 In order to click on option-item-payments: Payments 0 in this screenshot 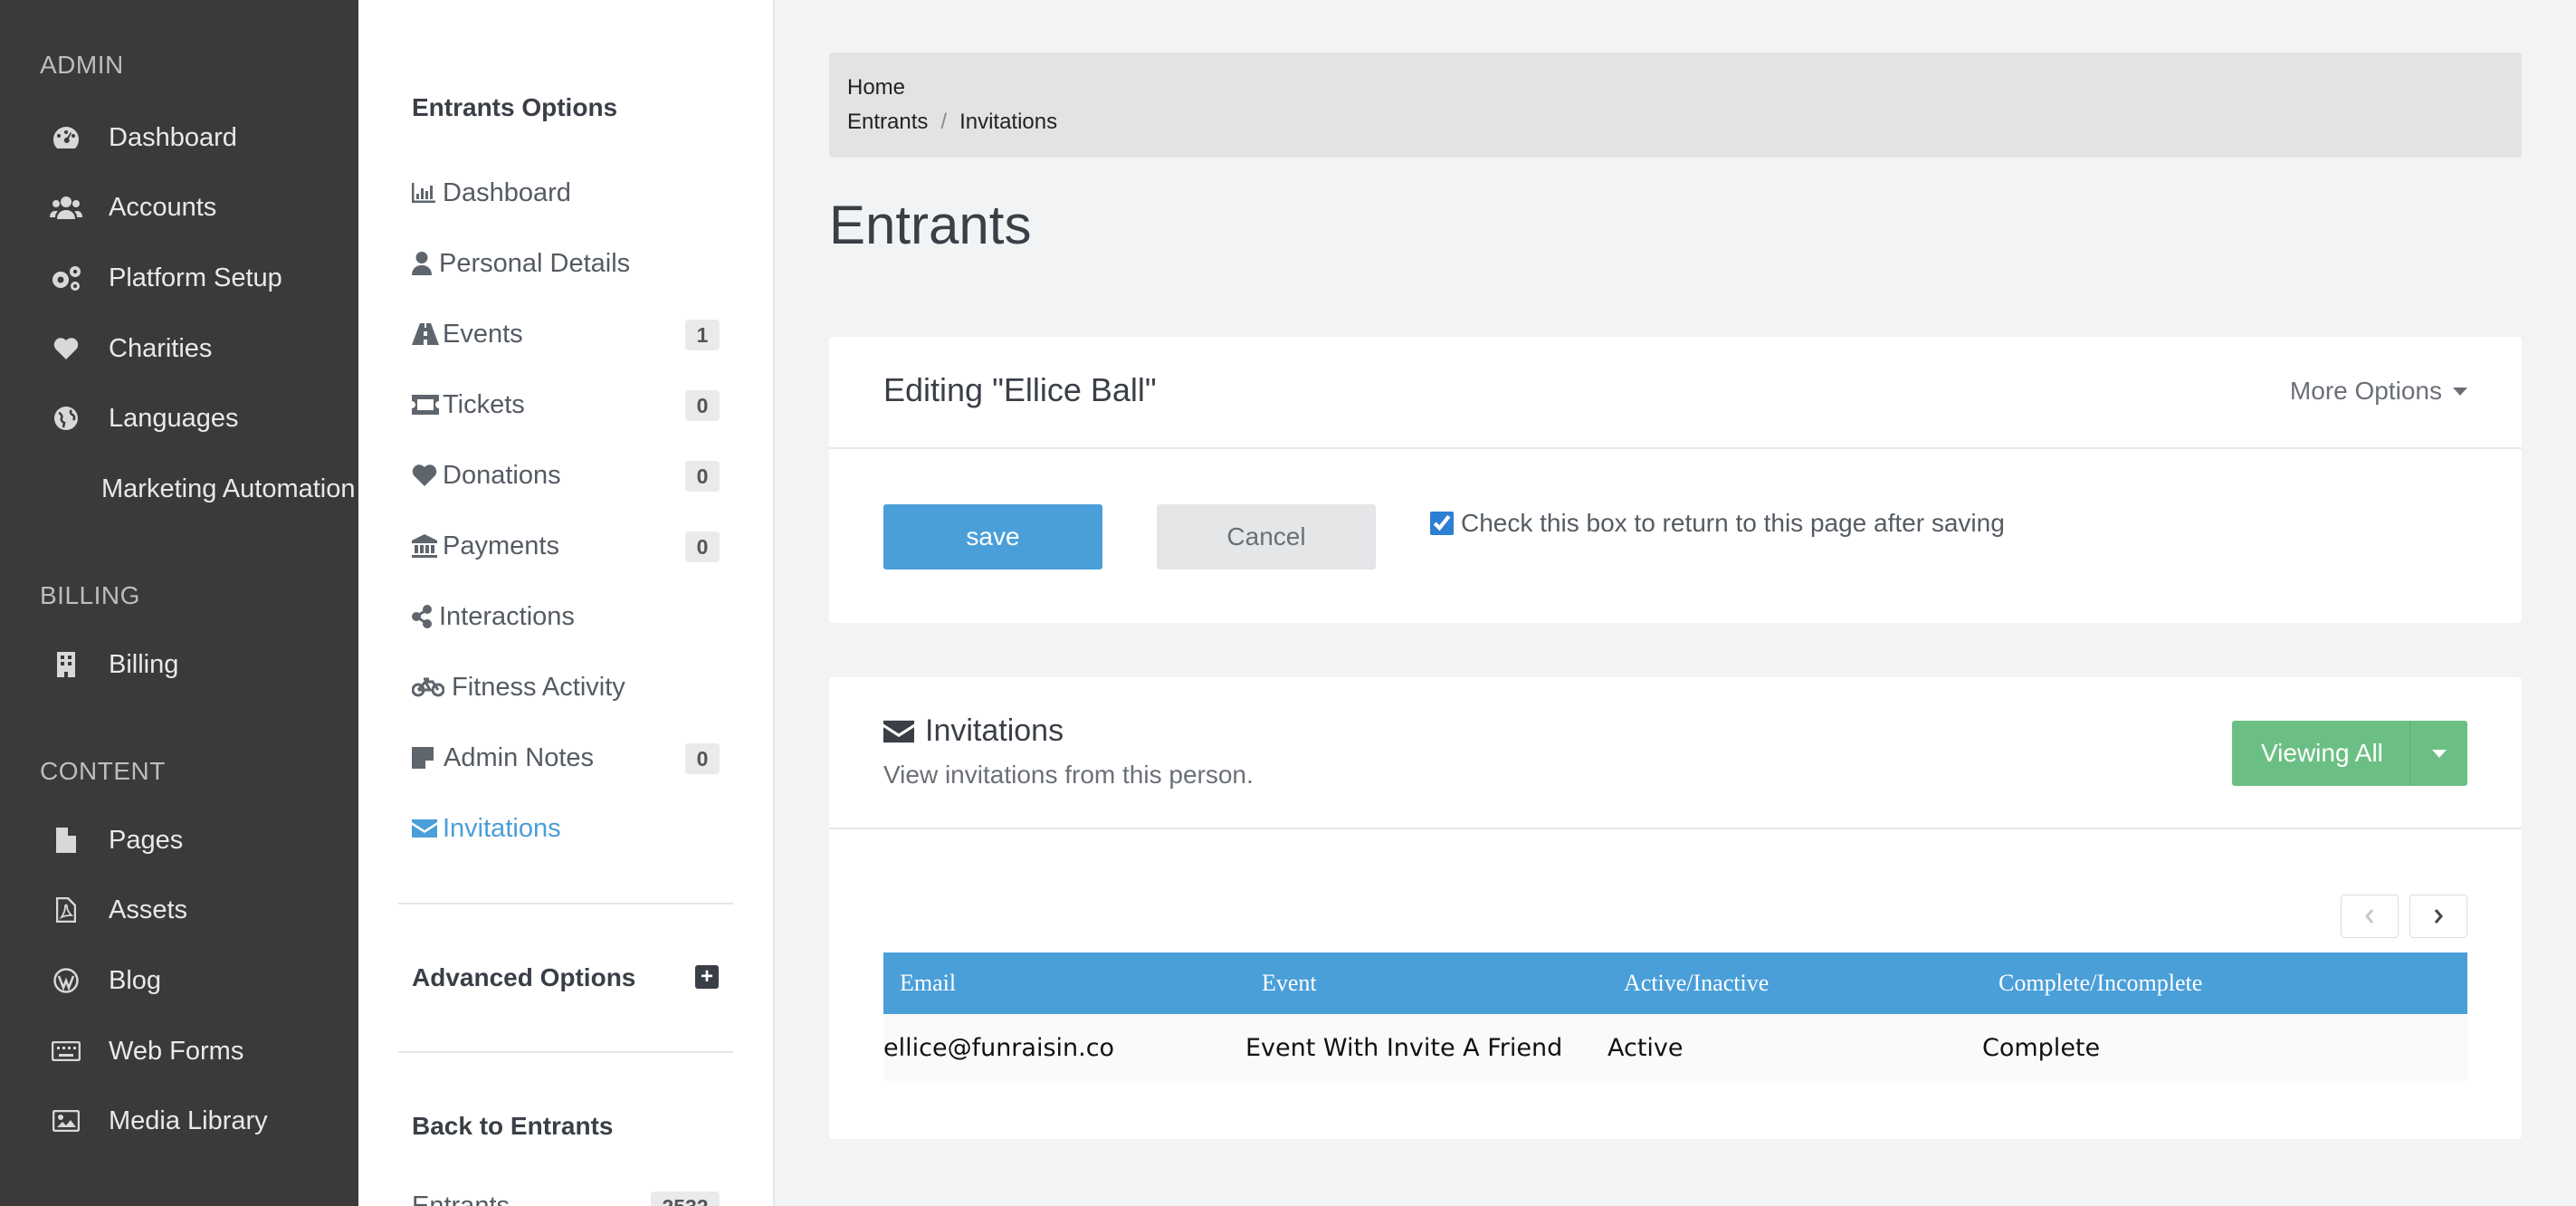, I will do `click(566, 546)`.